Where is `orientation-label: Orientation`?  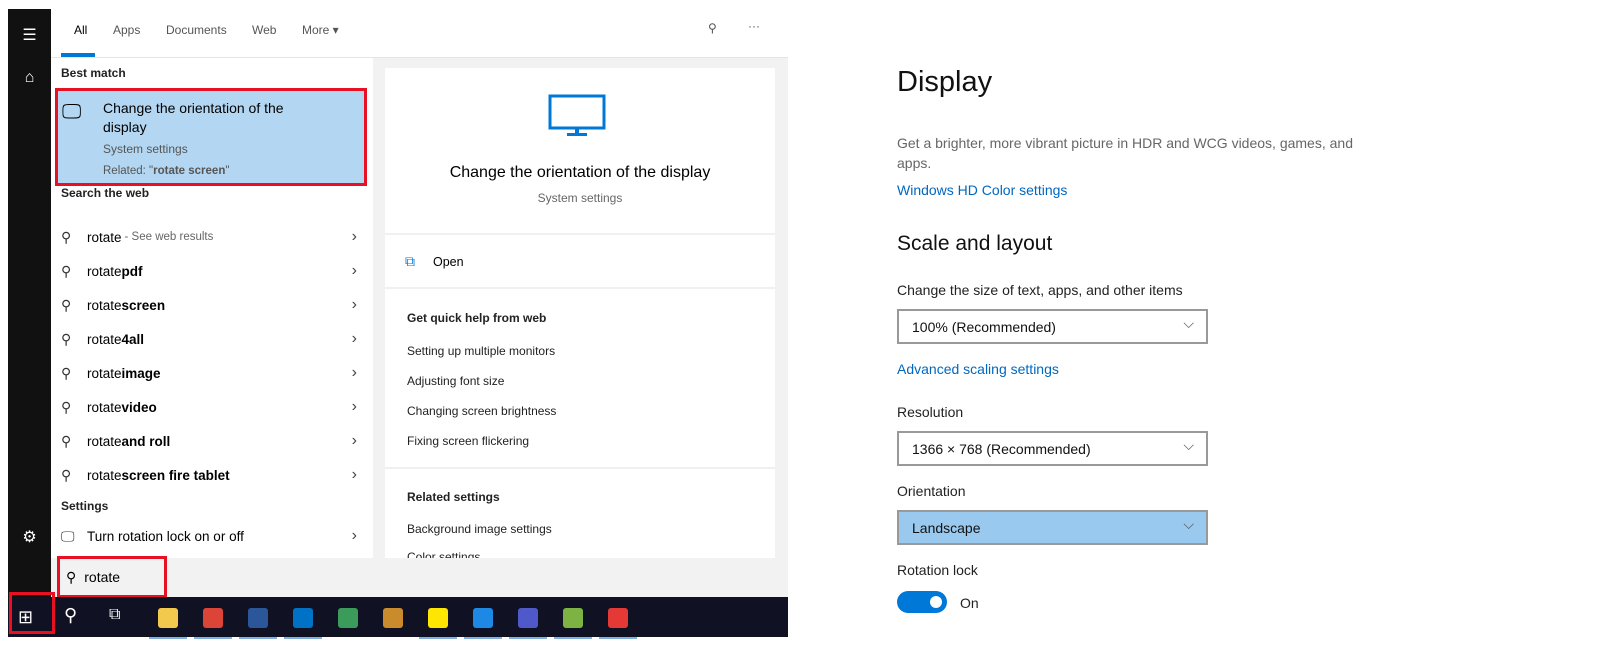
orientation-label: Orientation is located at coordinates (931, 491).